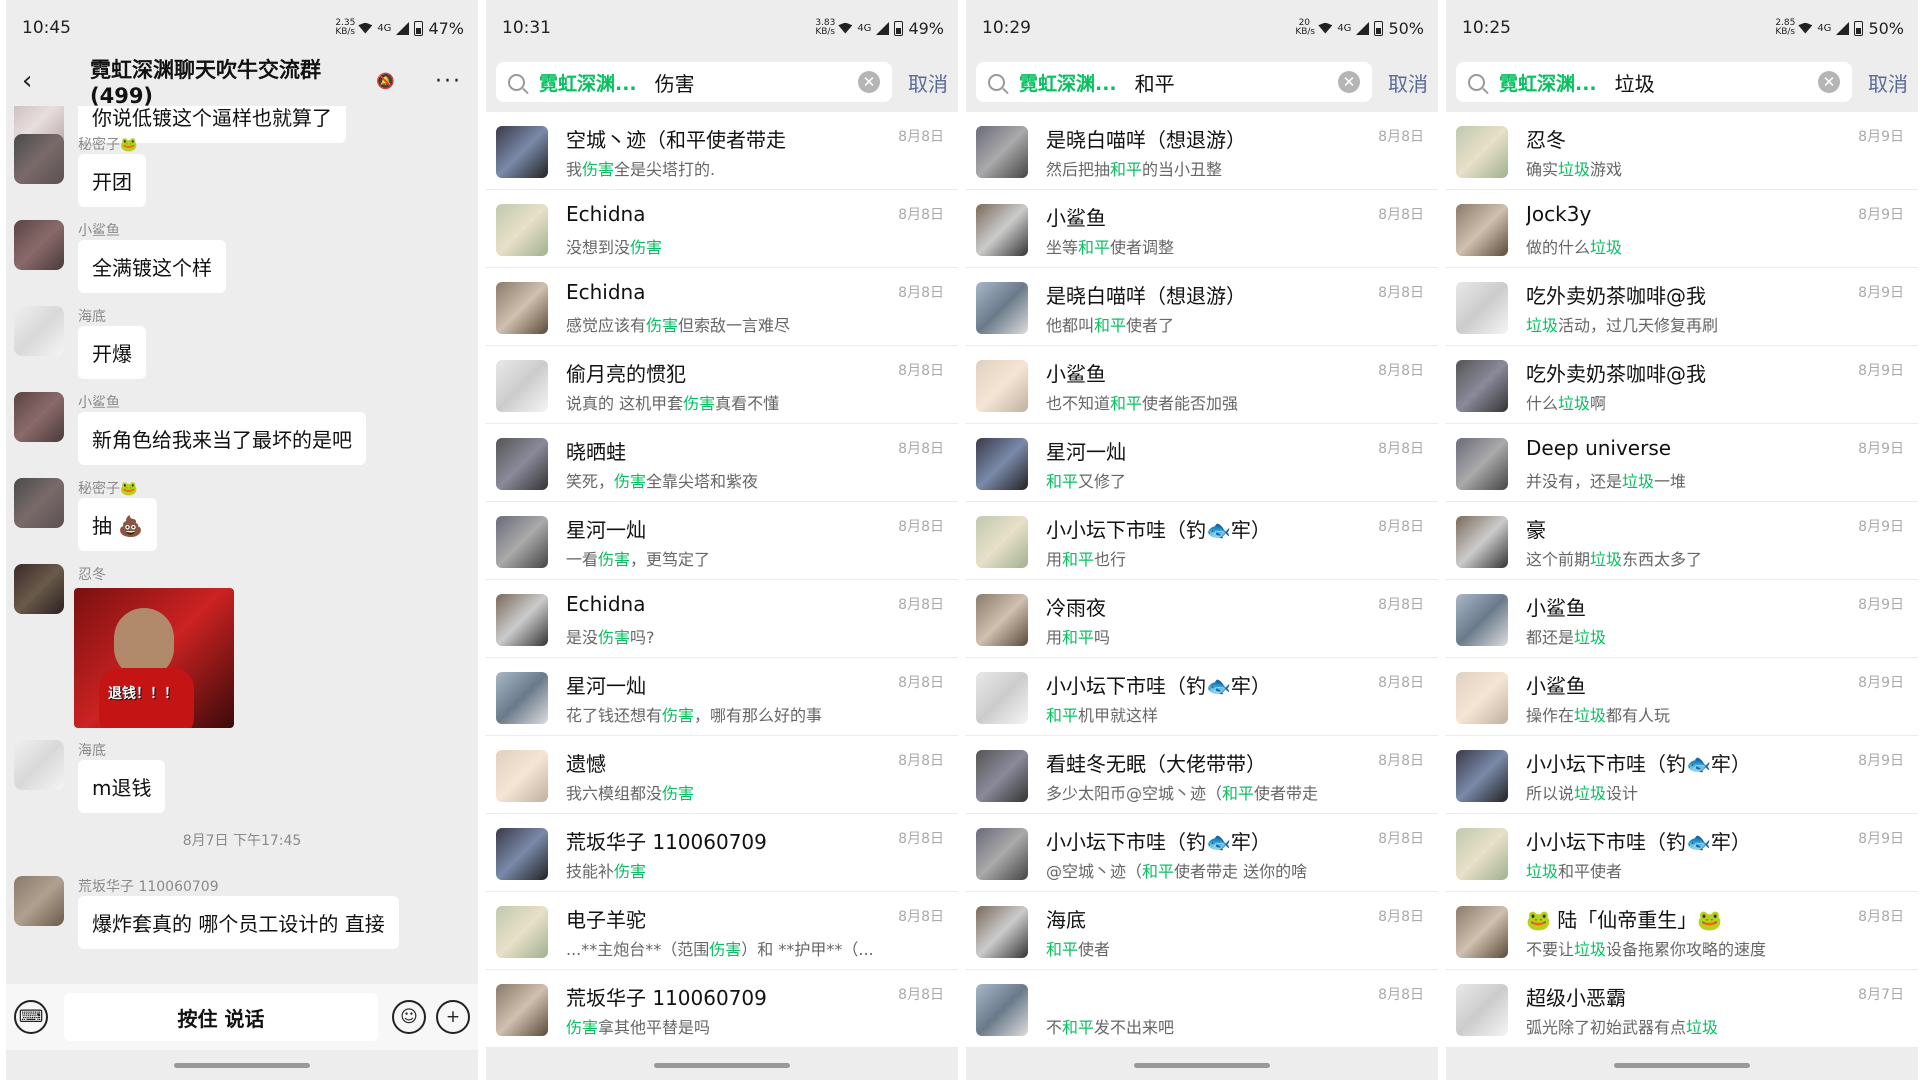 The height and width of the screenshot is (1080, 1920). What do you see at coordinates (1202, 931) in the screenshot?
I see `search-result-row: 海底 和平使者 8月8日` at bounding box center [1202, 931].